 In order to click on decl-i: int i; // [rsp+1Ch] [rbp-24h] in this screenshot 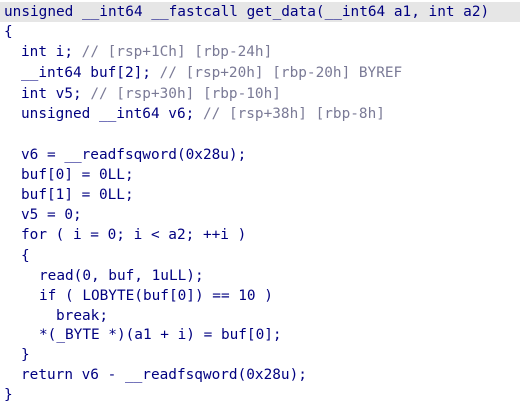, I will do `click(138, 52)`.